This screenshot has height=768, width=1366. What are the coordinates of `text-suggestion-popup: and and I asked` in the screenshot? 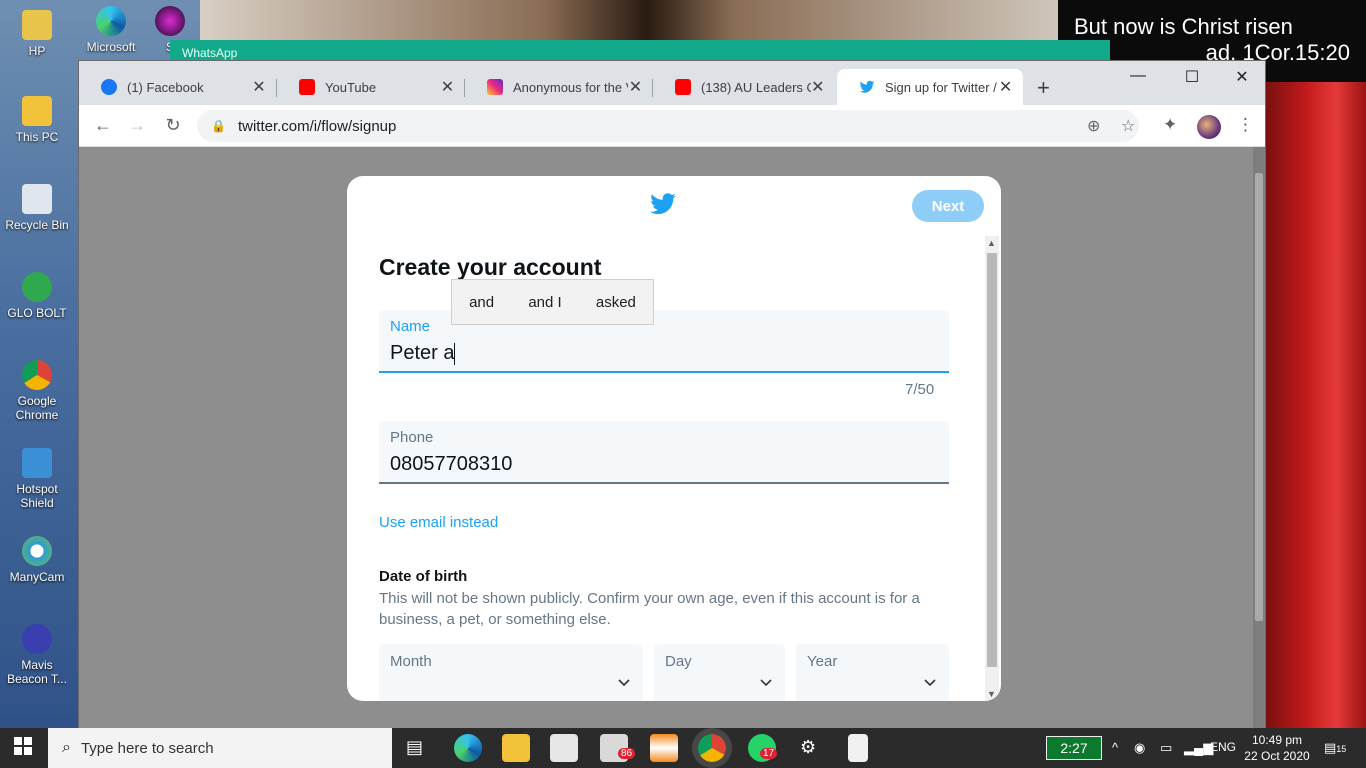 It's located at (552, 302).